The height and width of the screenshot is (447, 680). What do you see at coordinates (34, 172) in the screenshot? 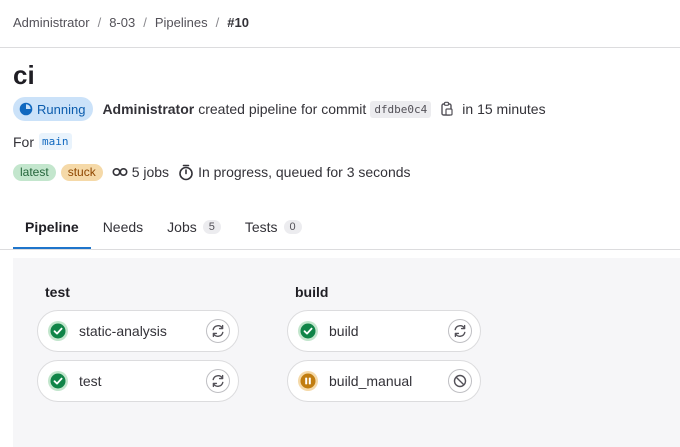
I see `latest-badge: latest` at bounding box center [34, 172].